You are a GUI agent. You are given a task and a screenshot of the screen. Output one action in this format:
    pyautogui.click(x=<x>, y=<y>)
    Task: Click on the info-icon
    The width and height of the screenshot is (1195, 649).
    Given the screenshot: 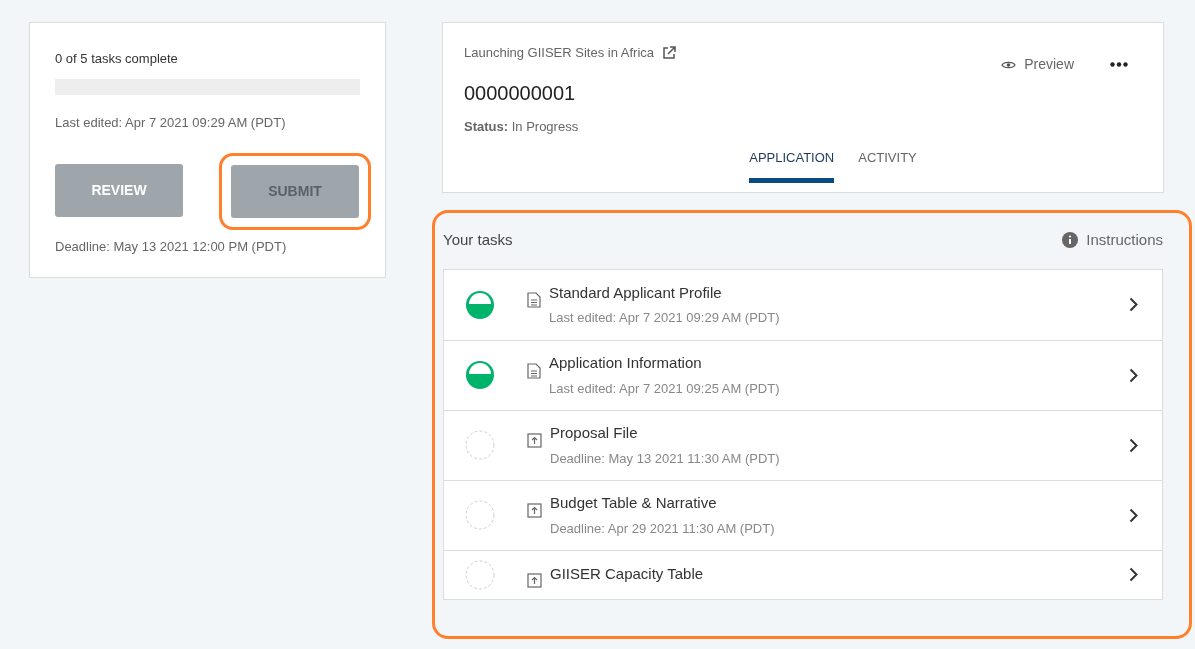 What is the action you would take?
    pyautogui.click(x=1070, y=240)
    